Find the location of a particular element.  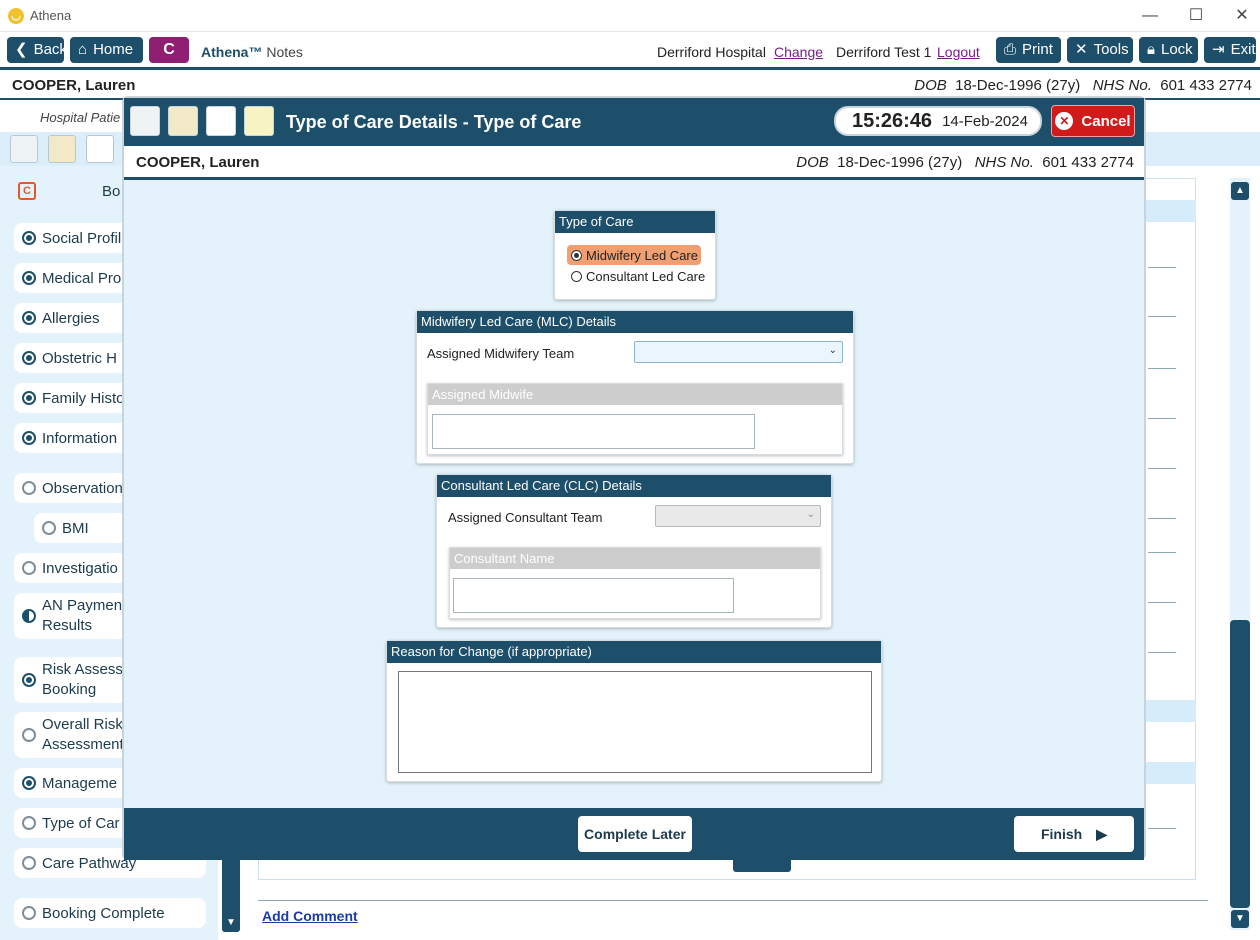

dialog-footer: Complete Later Finish ▶ is located at coordinates (634, 834).